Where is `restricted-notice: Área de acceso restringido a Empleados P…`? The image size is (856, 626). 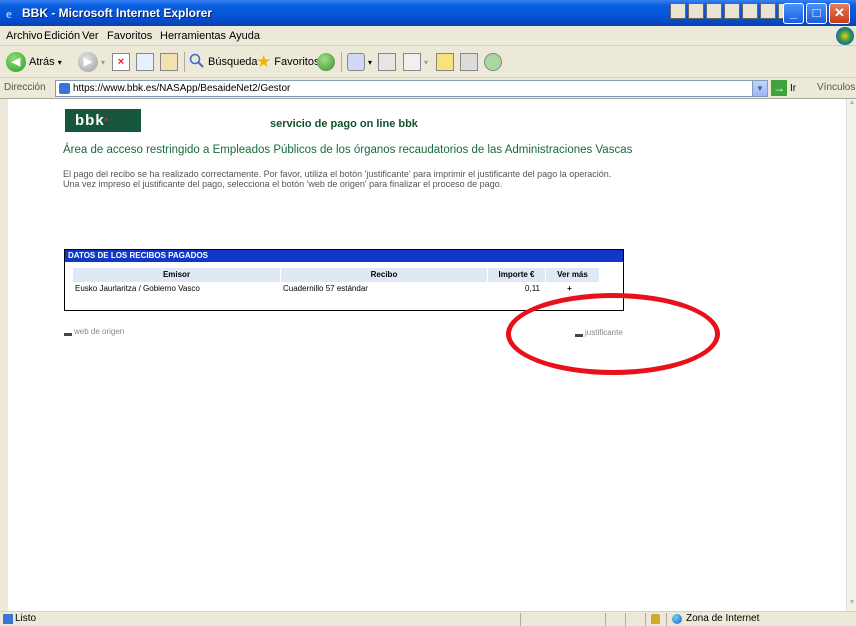 restricted-notice: Área de acceso restringido a Empleados P… is located at coordinates (348, 150).